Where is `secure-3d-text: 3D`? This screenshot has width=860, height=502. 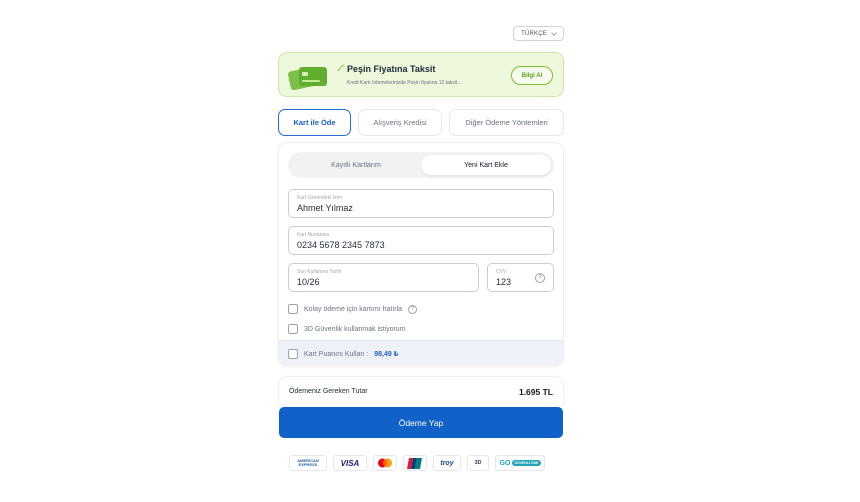
secure-3d-text: 3D is located at coordinates (478, 463).